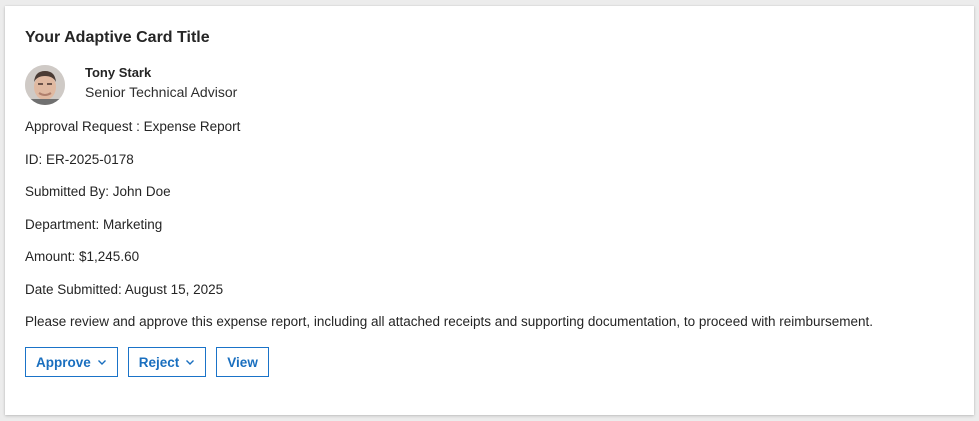 Image resolution: width=979 pixels, height=421 pixels. Describe the element at coordinates (159, 362) in the screenshot. I see `reject-label: Reject` at that location.